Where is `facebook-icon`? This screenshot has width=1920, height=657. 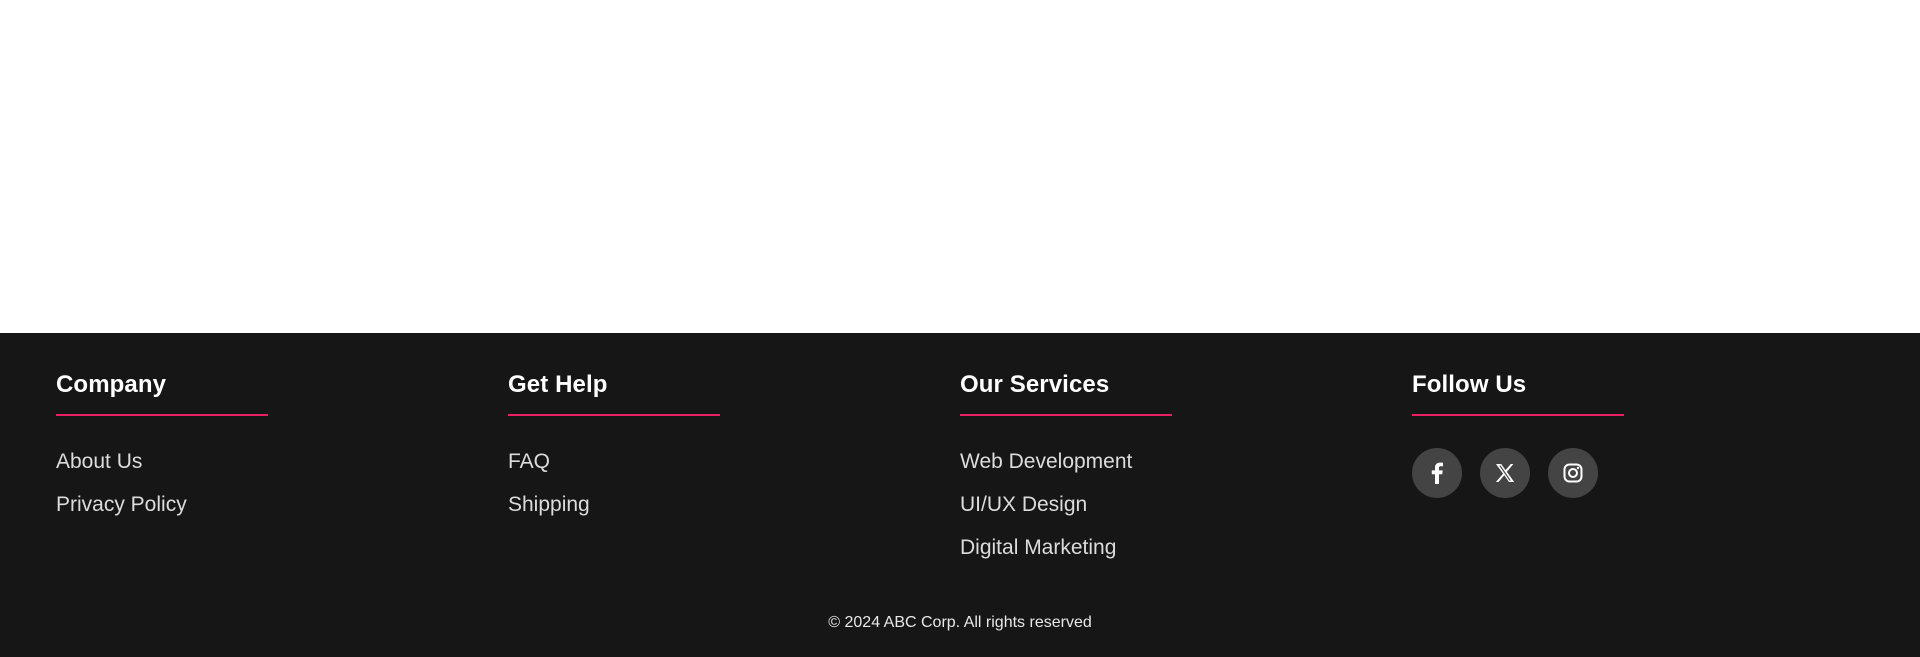
facebook-icon is located at coordinates (1437, 473).